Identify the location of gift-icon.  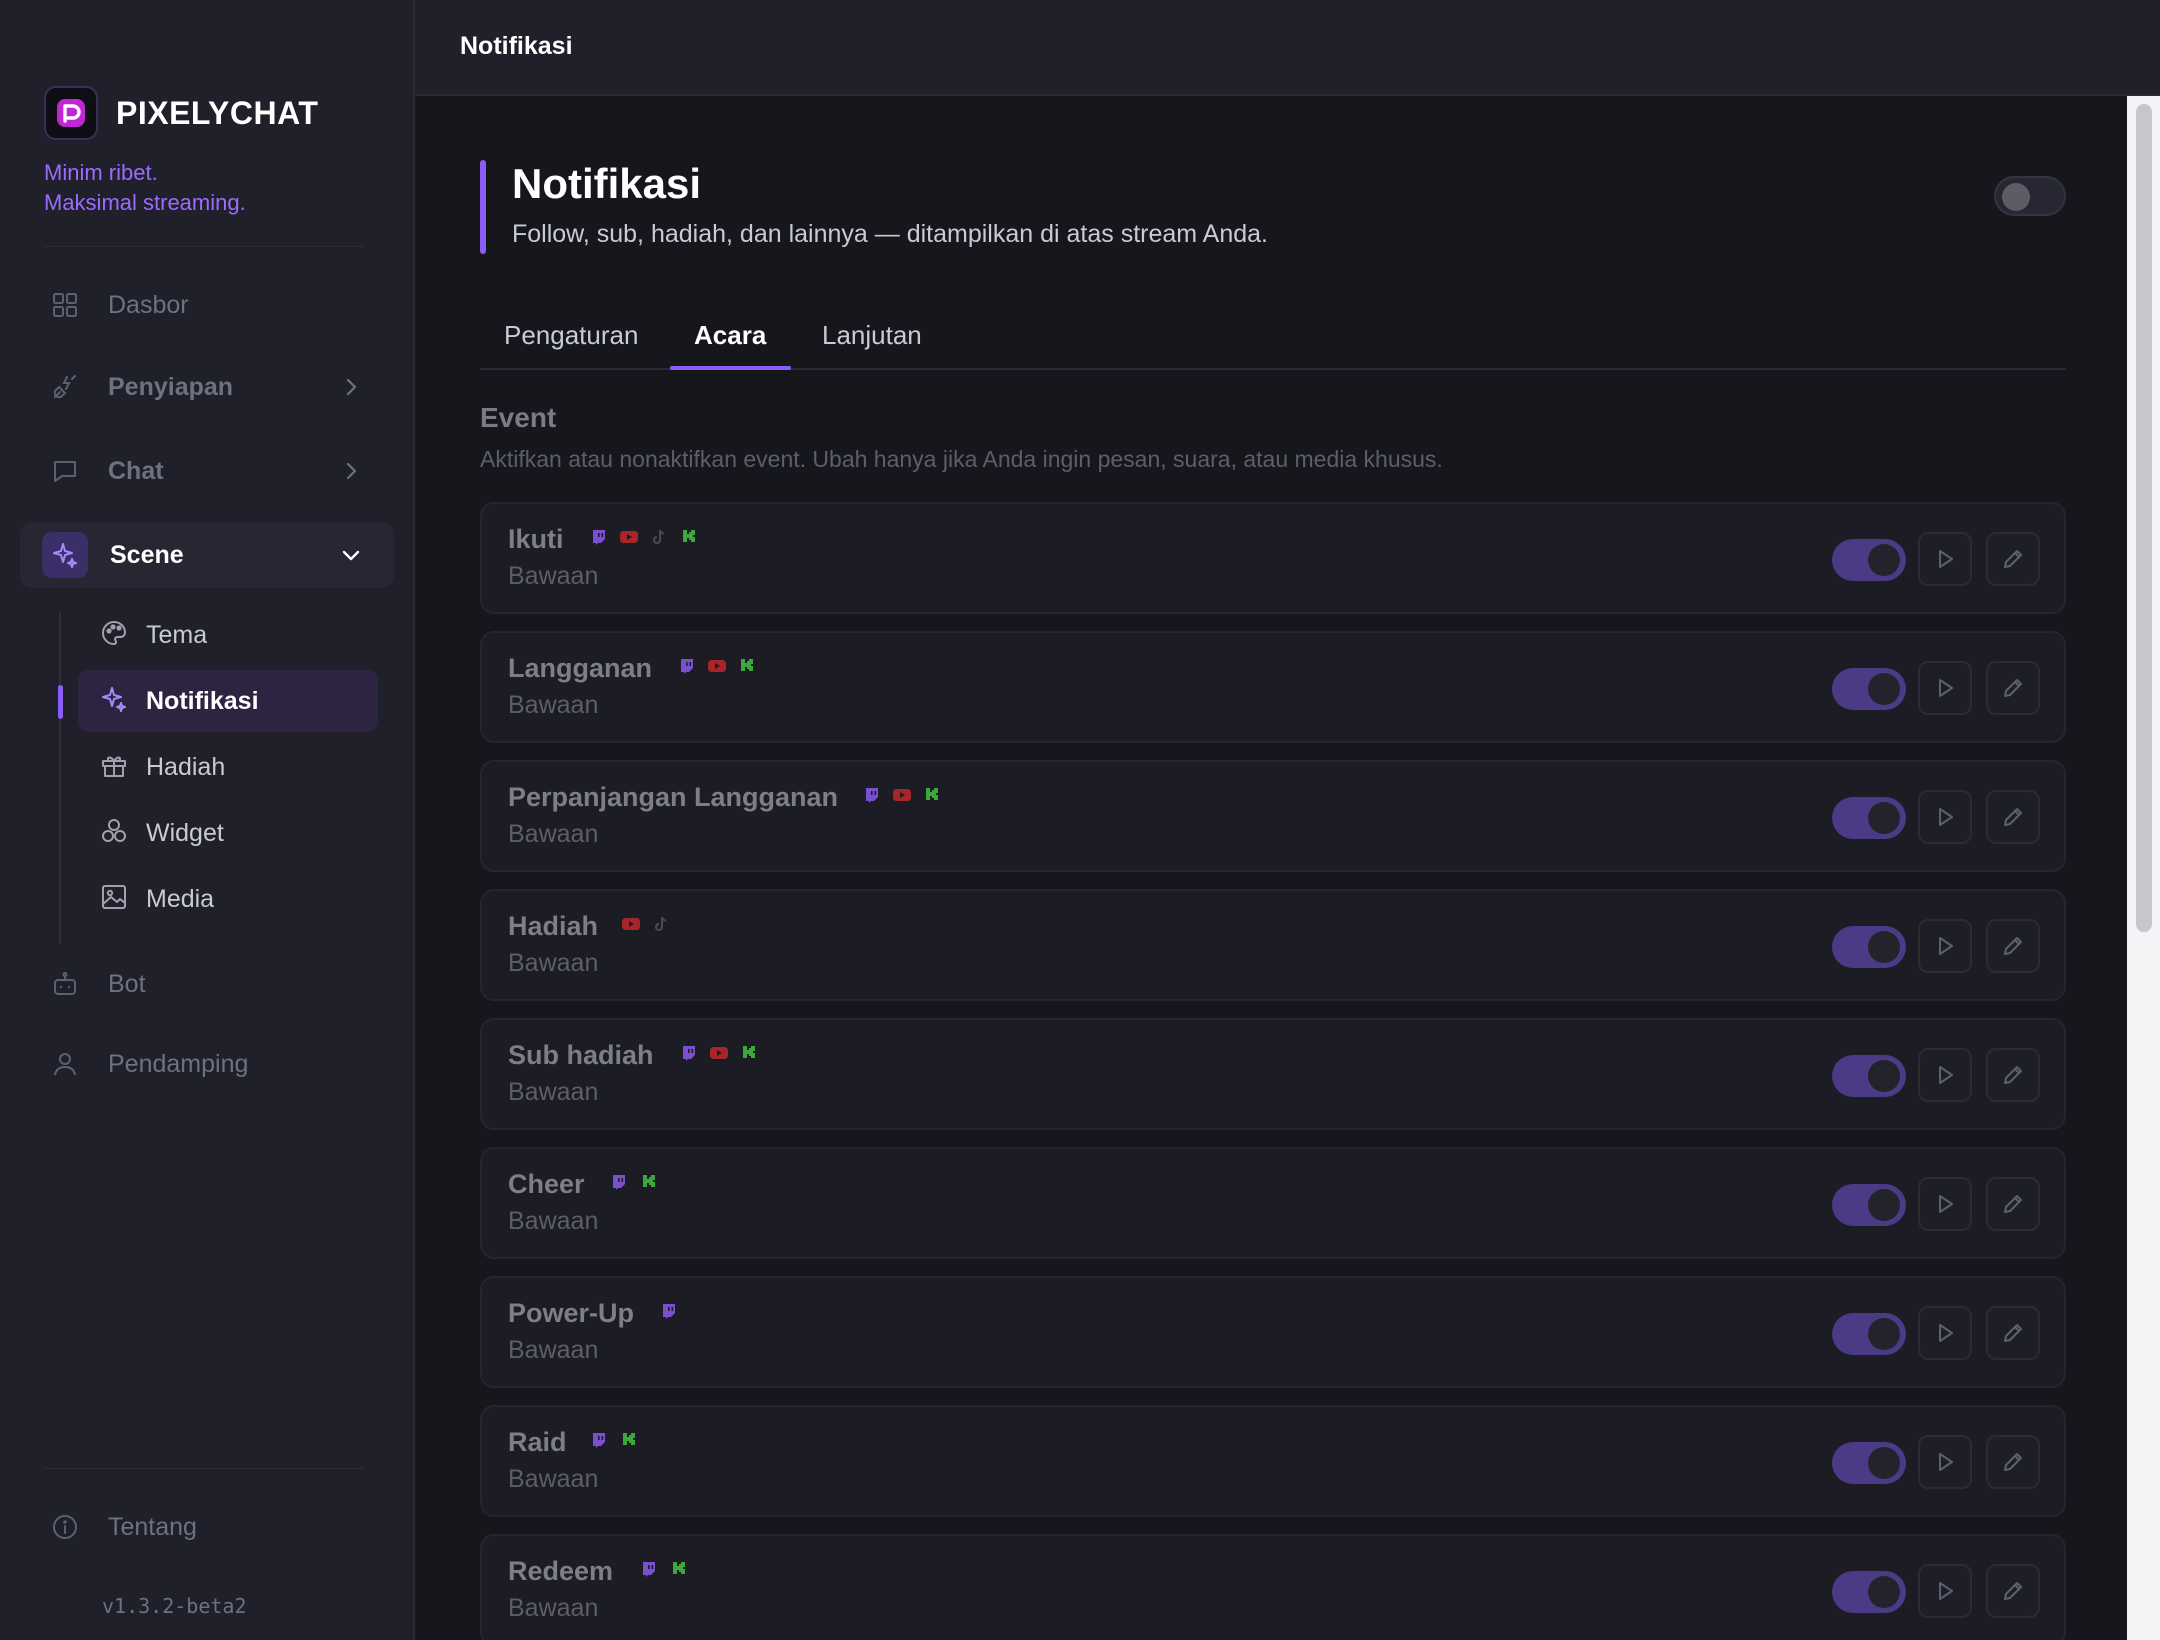
(114, 767).